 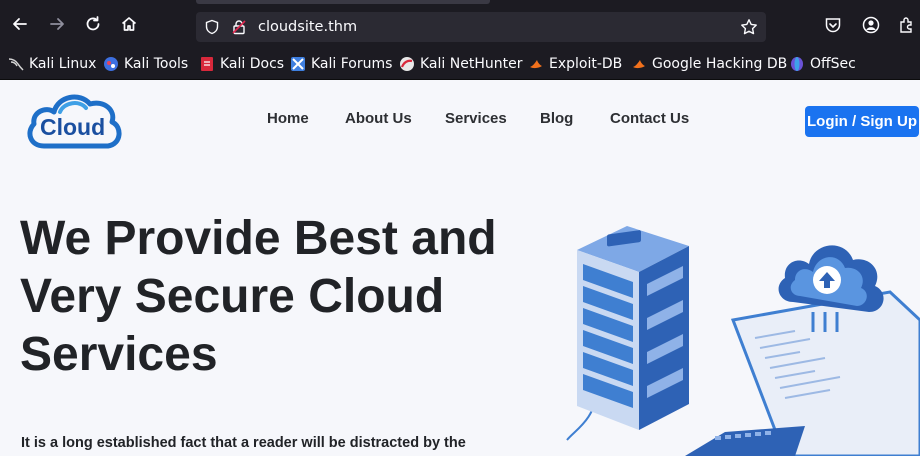 I want to click on pocket-icon, so click(x=833, y=25).